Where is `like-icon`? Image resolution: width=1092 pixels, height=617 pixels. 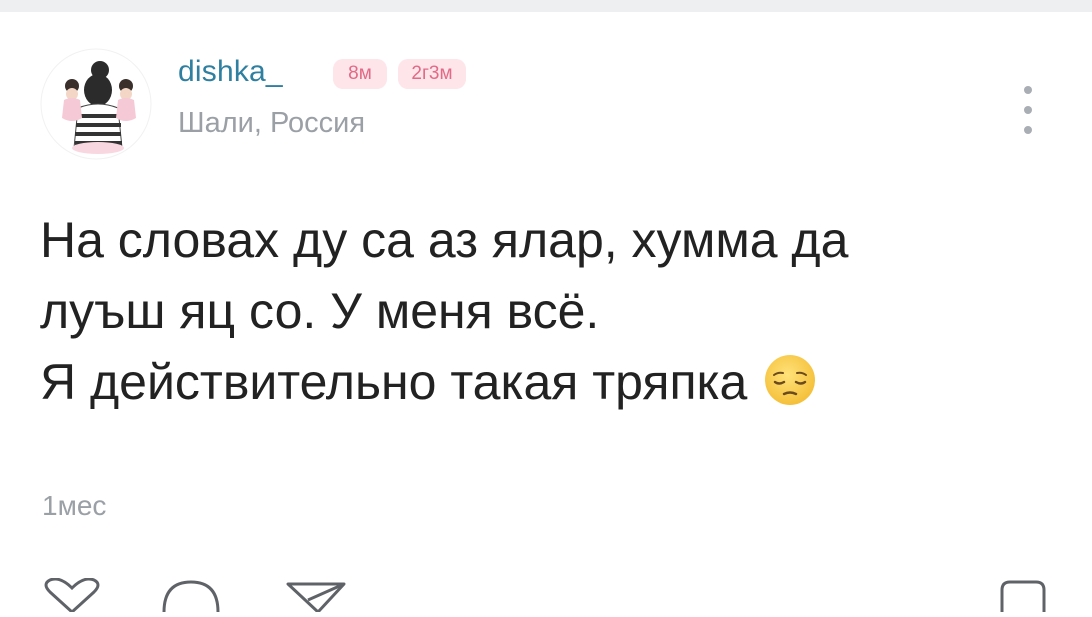 like-icon is located at coordinates (72, 596).